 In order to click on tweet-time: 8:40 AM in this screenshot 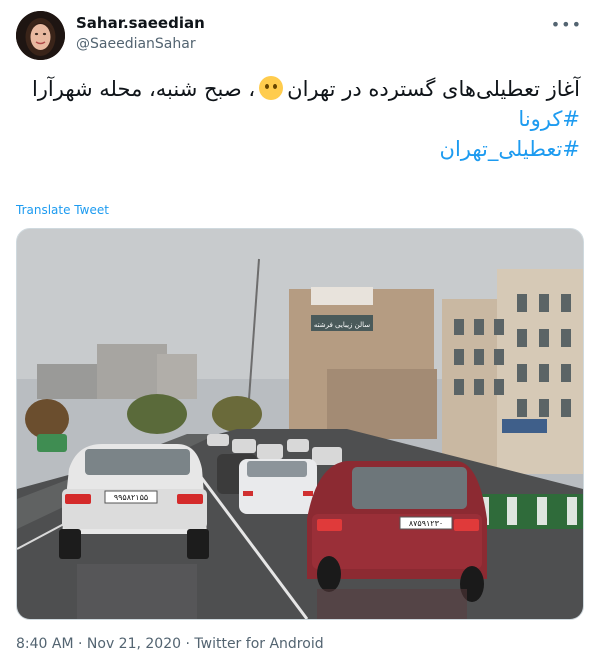, I will do `click(45, 644)`.